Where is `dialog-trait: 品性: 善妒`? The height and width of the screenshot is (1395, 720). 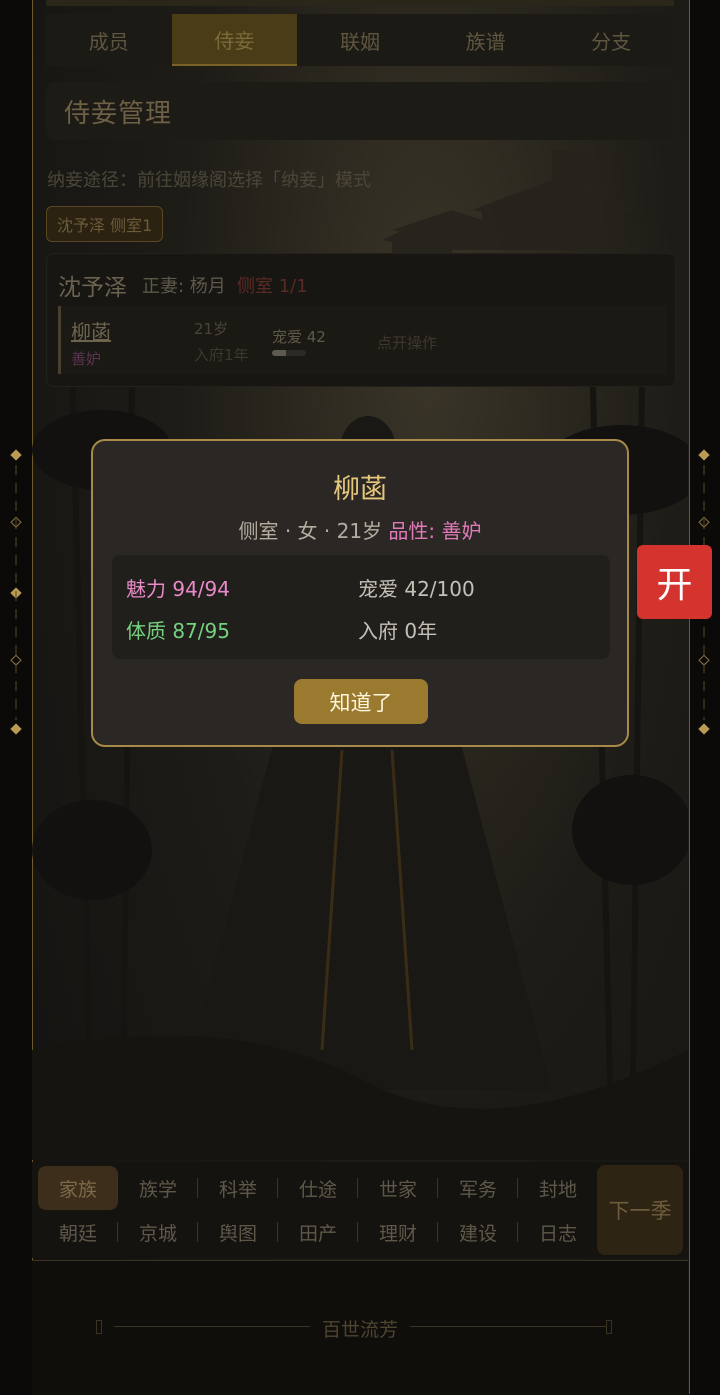 dialog-trait: 品性: 善妒 is located at coordinates (435, 531).